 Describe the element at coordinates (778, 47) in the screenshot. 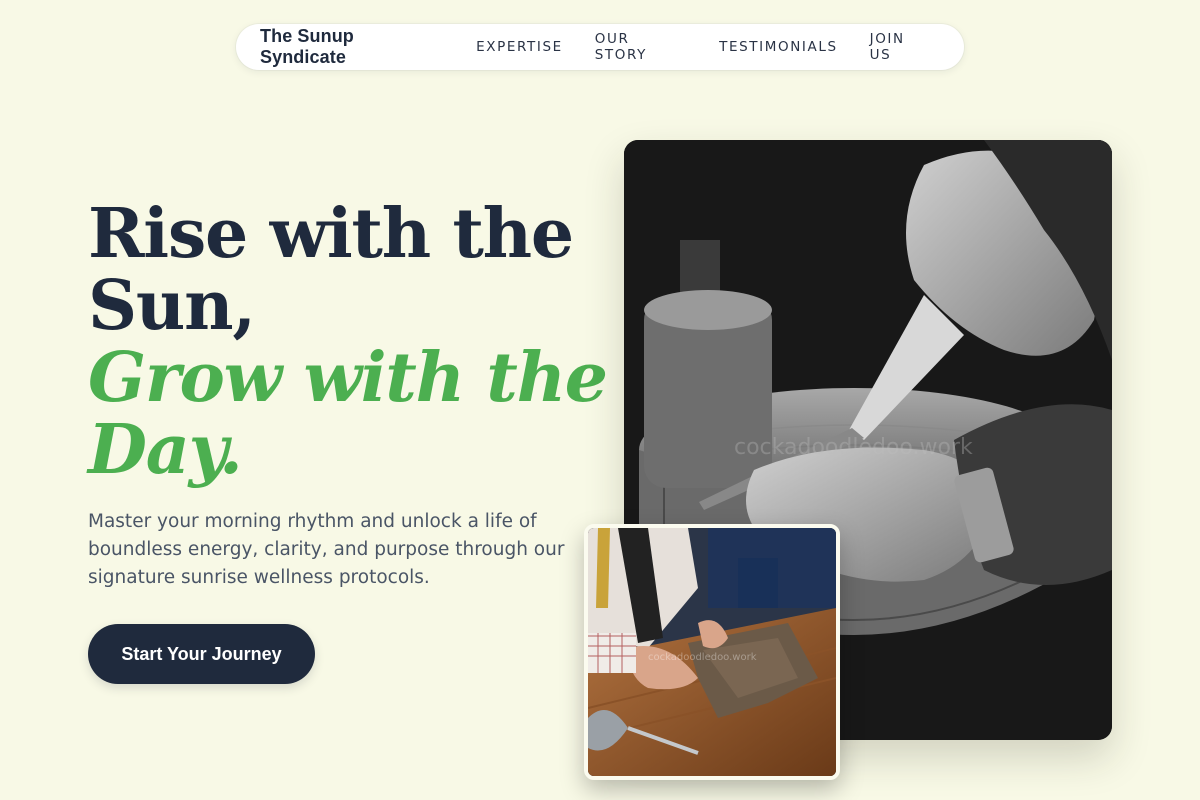

I see `nav-link-testimonials: TESTIMONIALS` at that location.